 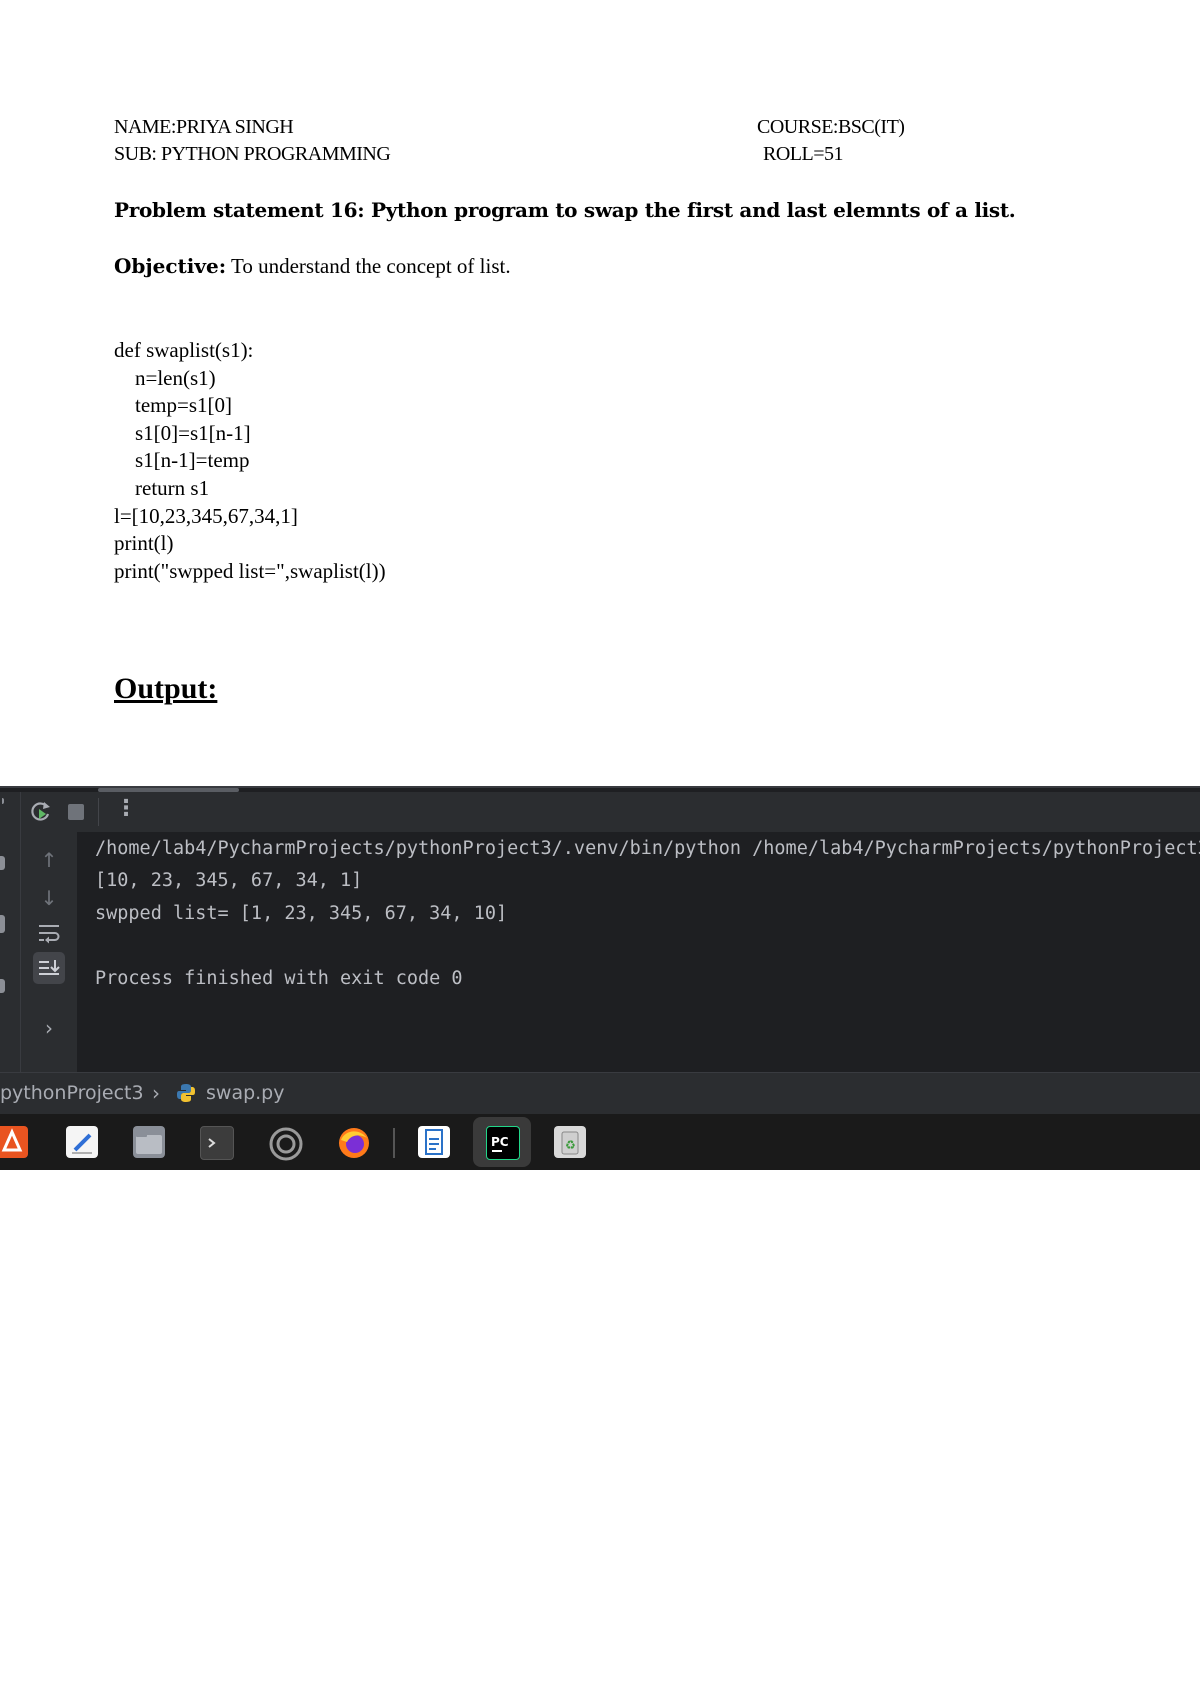 What do you see at coordinates (301, 913) in the screenshot?
I see `console-line: swpped list= [1, 23, 345, 67, 34, 10]` at bounding box center [301, 913].